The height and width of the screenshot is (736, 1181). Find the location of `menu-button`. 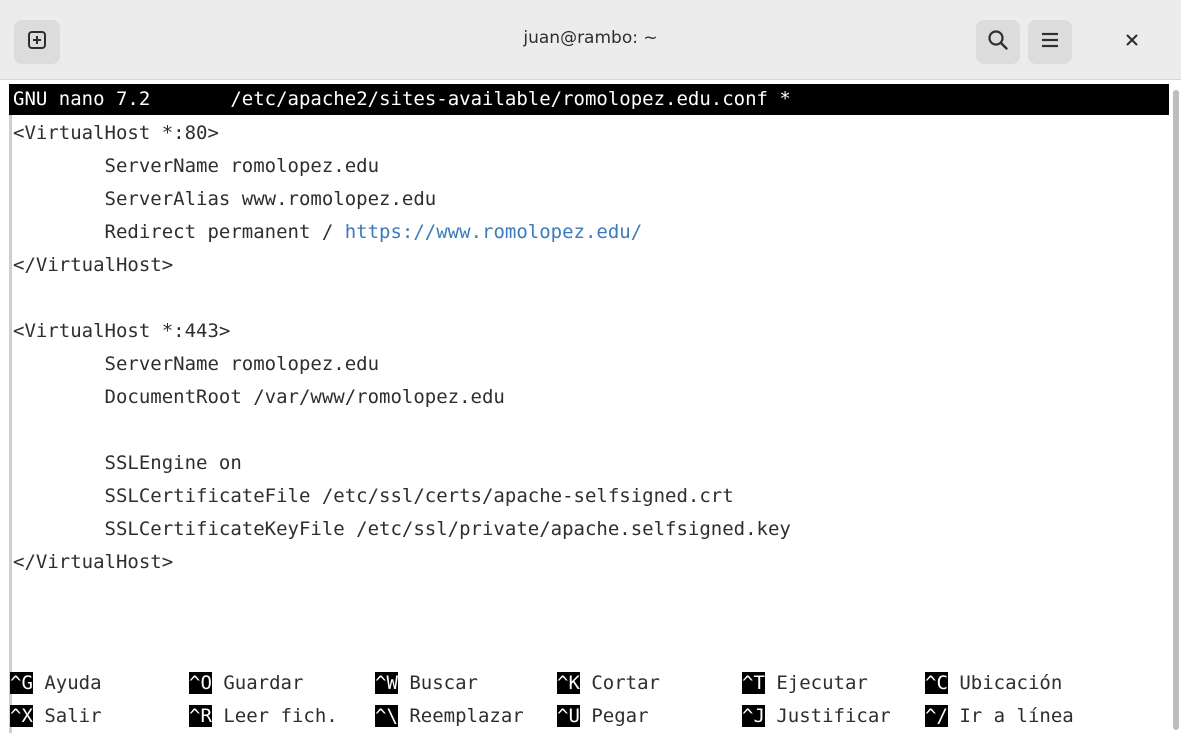

menu-button is located at coordinates (1050, 42).